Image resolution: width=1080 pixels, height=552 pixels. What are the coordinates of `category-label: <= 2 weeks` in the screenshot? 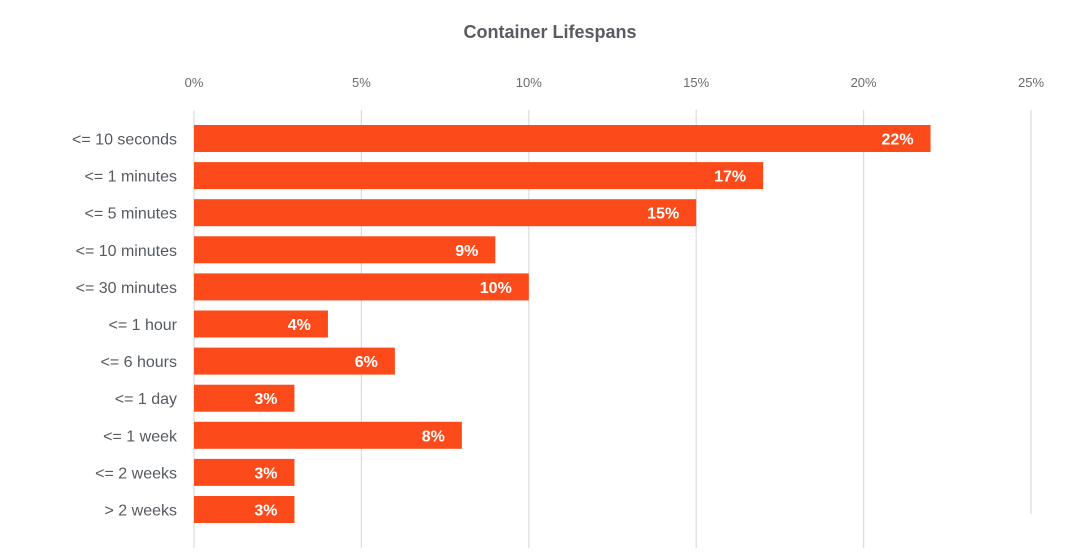 It's located at (136, 473).